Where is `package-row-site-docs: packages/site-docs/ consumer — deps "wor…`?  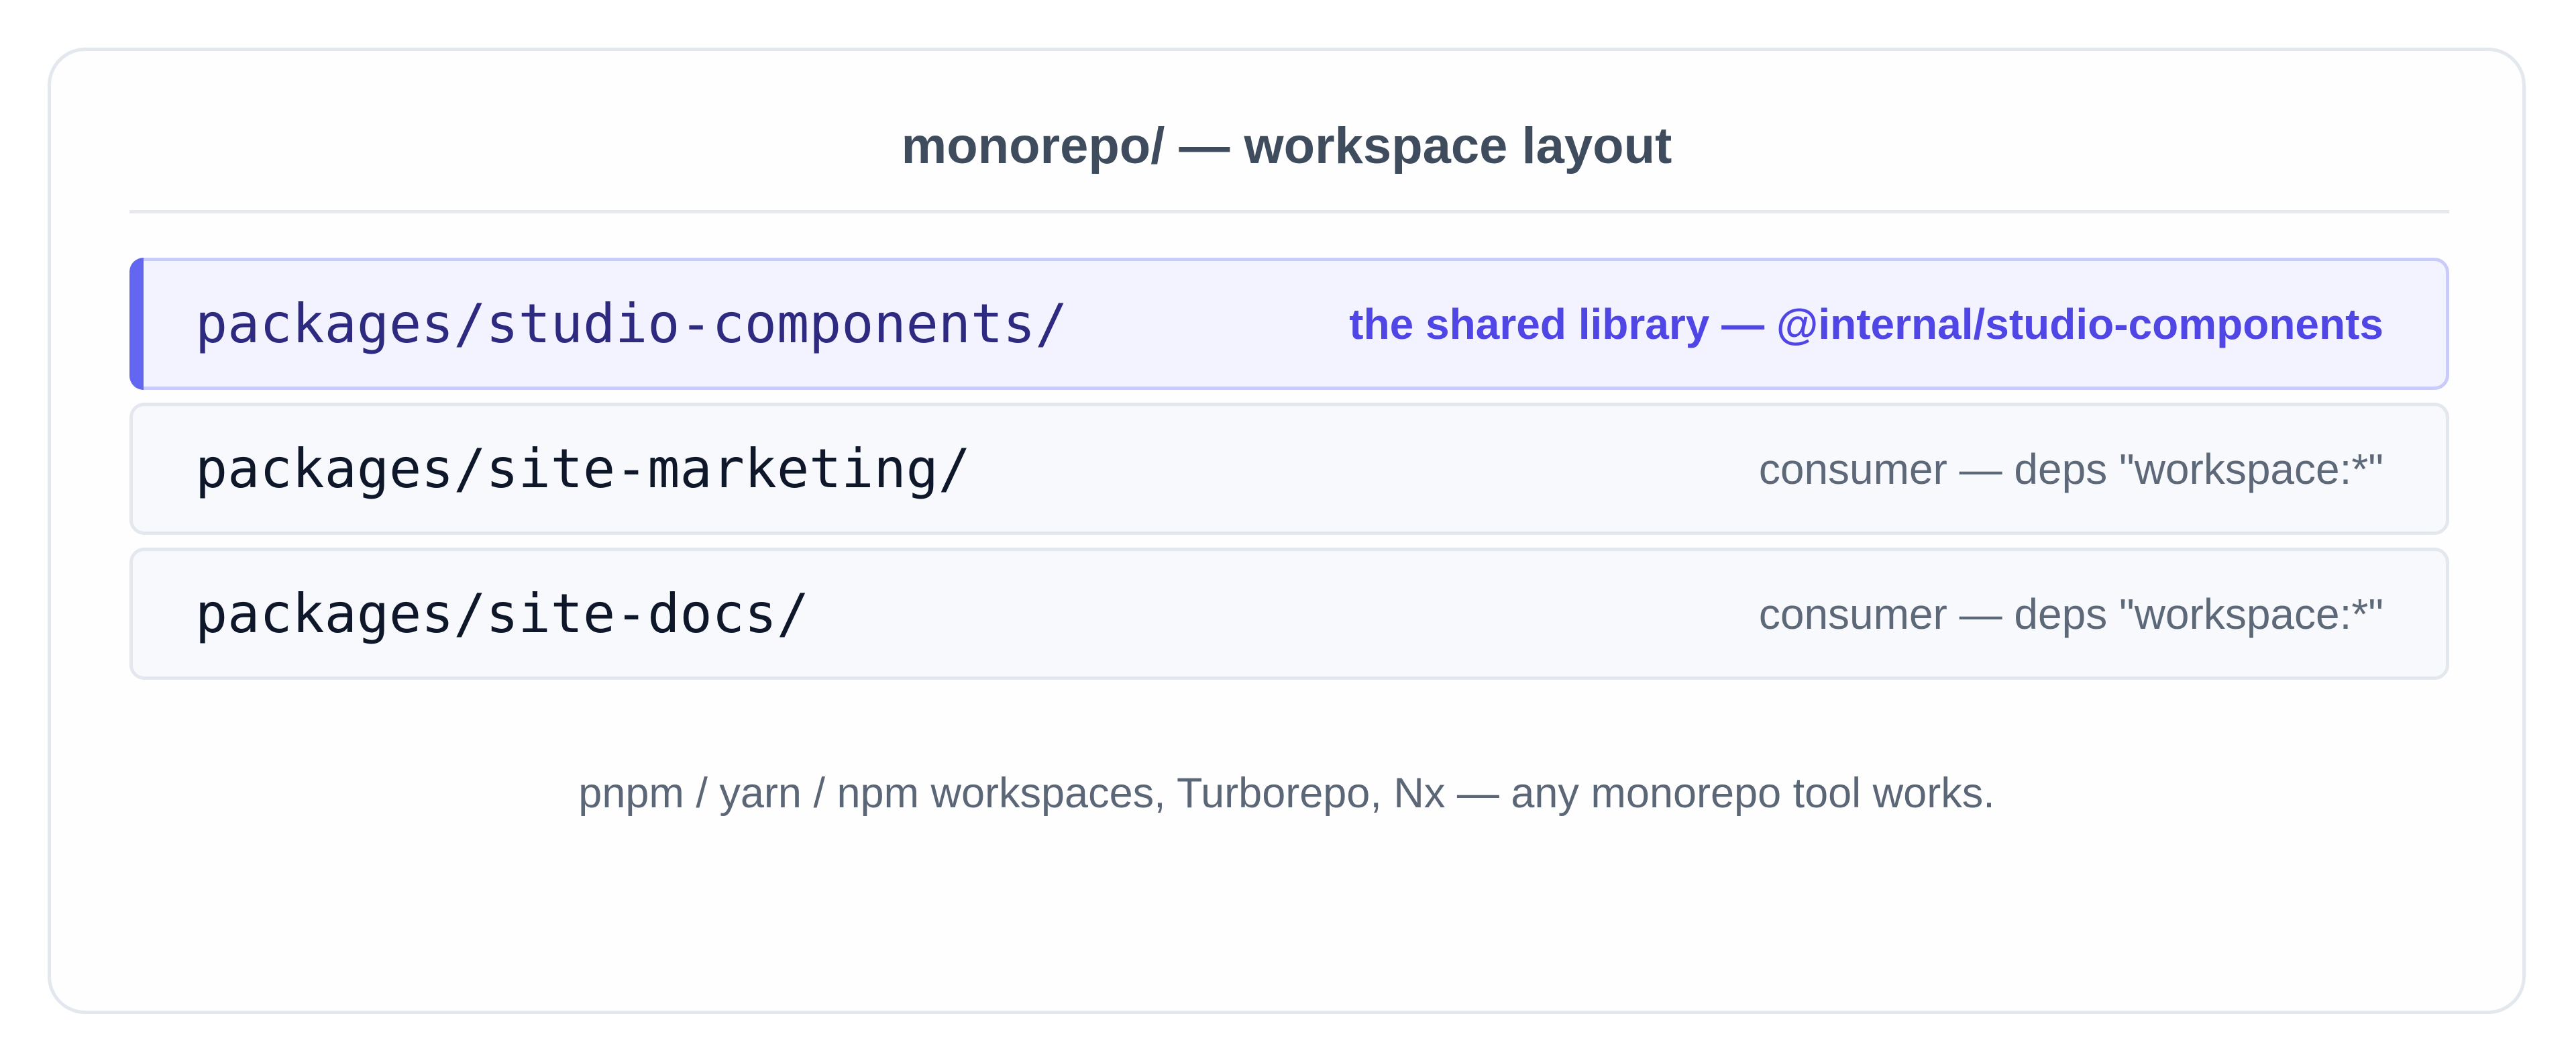 package-row-site-docs: packages/site-docs/ consumer — deps "wor… is located at coordinates (1289, 614).